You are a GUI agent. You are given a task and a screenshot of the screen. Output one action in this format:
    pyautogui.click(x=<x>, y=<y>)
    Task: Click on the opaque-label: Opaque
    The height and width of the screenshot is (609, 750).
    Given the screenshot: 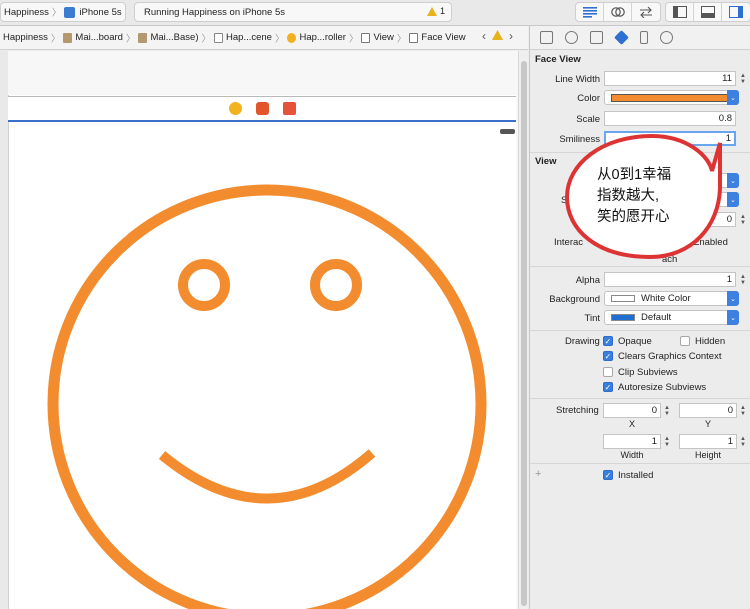 What is the action you would take?
    pyautogui.click(x=635, y=341)
    